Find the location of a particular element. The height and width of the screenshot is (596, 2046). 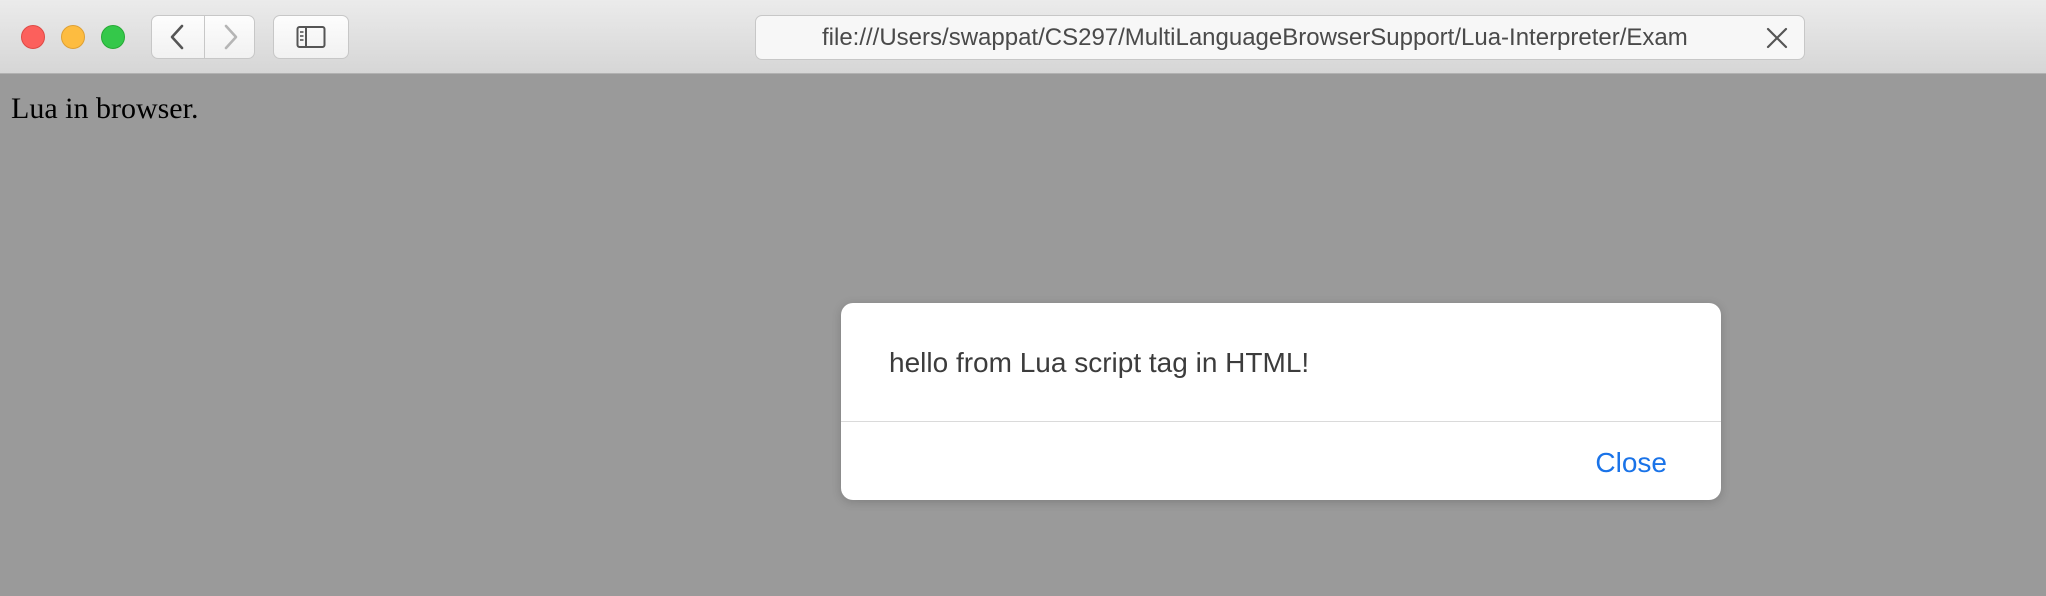

sidebar-icon is located at coordinates (311, 37).